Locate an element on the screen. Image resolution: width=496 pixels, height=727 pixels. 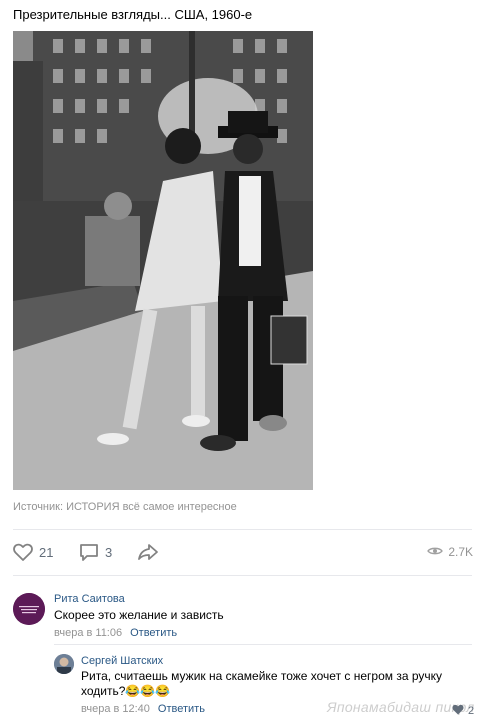
comment-author: Рита Саитова is located at coordinates (89, 599).